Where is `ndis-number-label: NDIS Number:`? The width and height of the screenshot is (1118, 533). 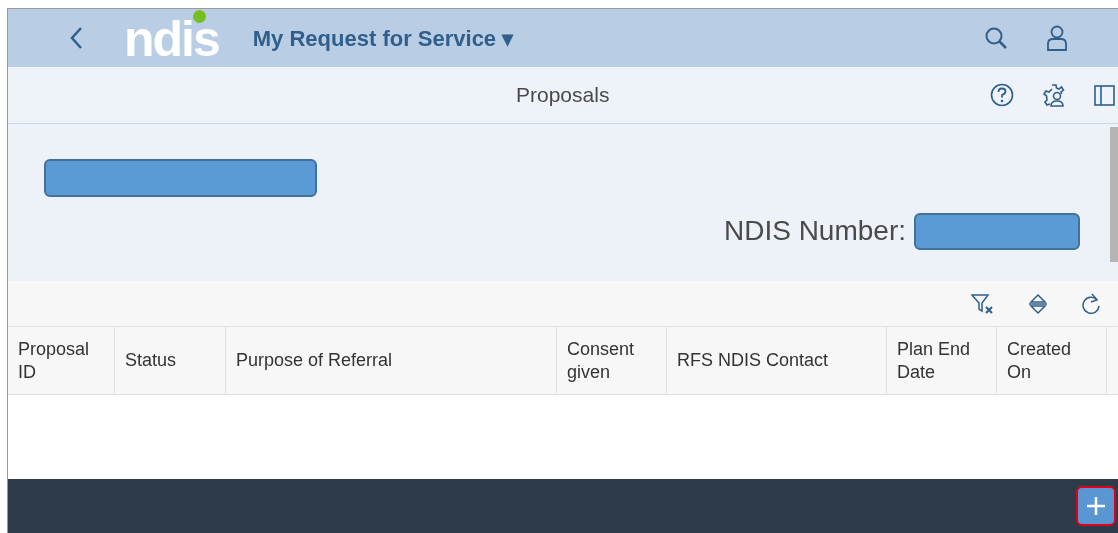
ndis-number-label: NDIS Number: is located at coordinates (814, 231).